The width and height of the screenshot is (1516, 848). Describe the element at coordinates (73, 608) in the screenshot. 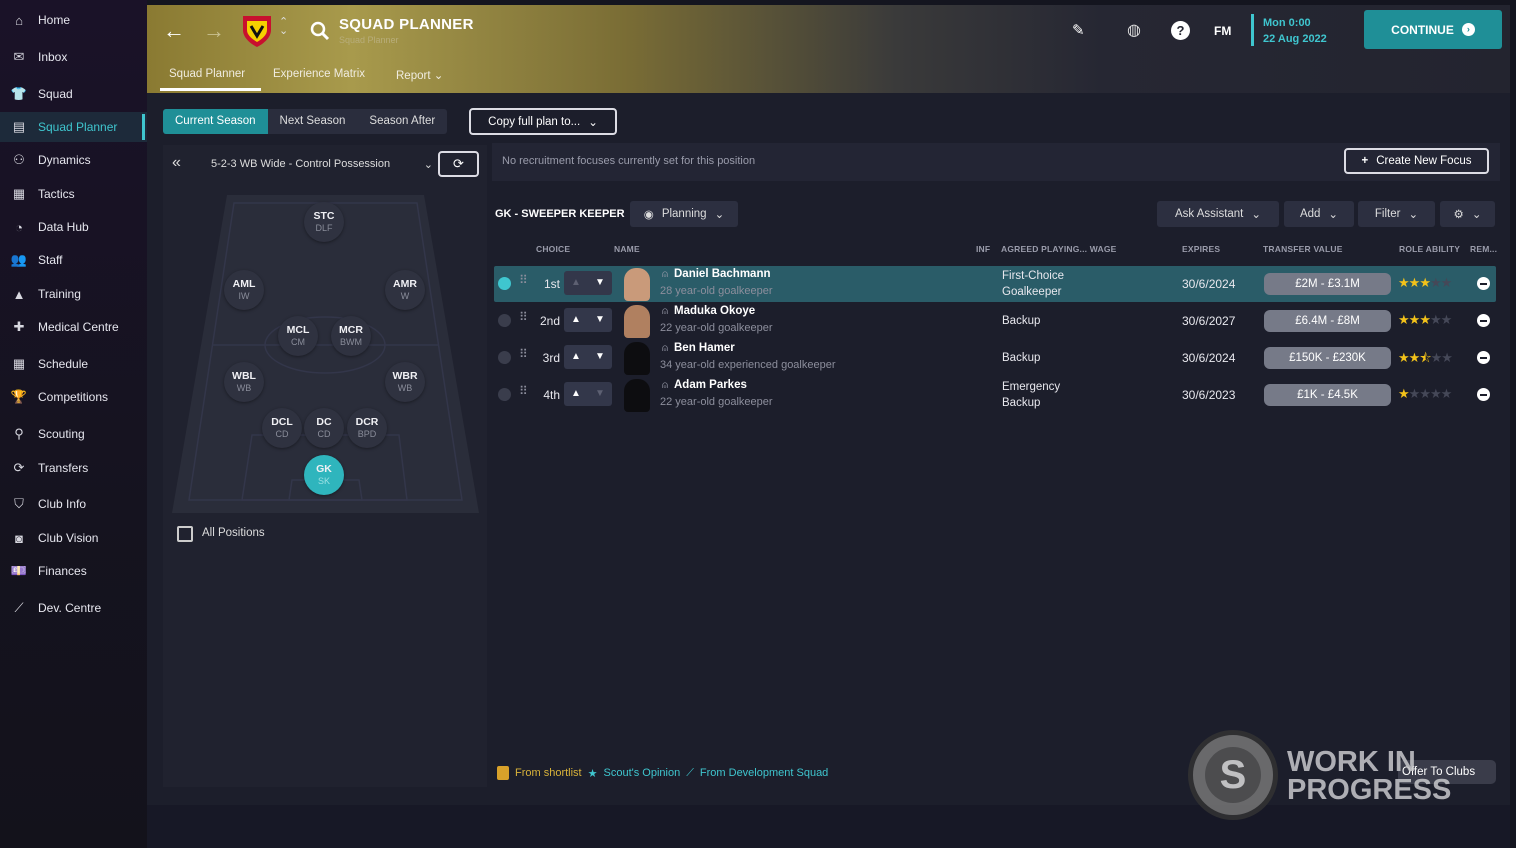

I see `sidebar-item-dev-centre: ⟋ Dev. Centre` at that location.